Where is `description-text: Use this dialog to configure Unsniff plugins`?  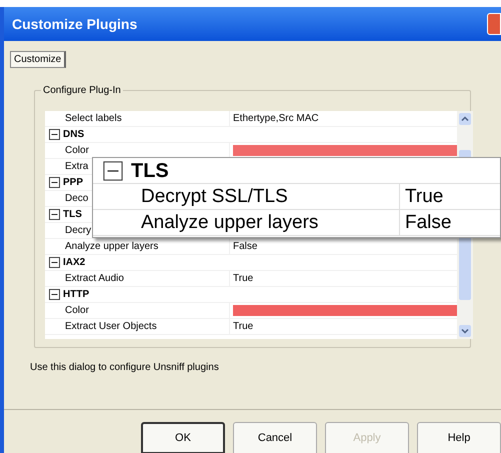 description-text: Use this dialog to configure Unsniff plugins is located at coordinates (125, 368).